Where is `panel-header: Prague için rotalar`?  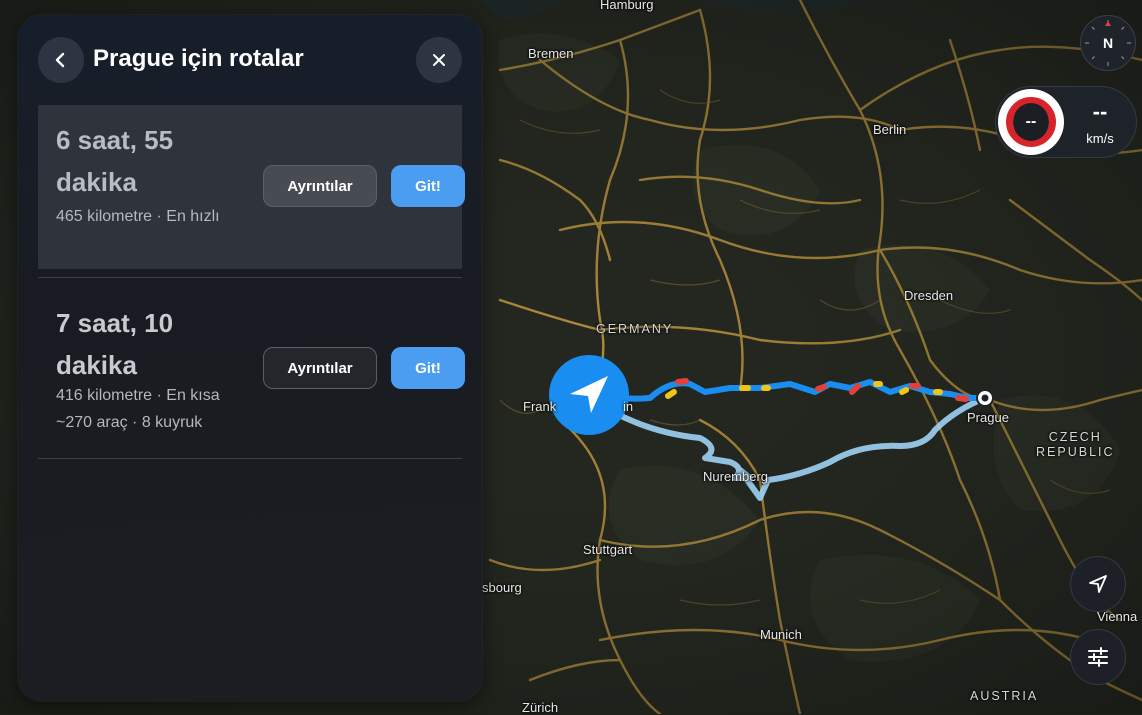 panel-header: Prague için rotalar is located at coordinates (250, 60).